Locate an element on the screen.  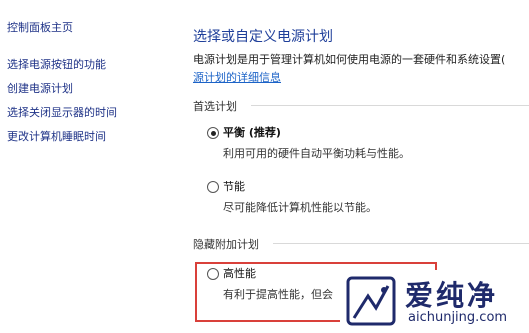
sidebar-item-display-off: 选择关闭显示器的时间 is located at coordinates (62, 112).